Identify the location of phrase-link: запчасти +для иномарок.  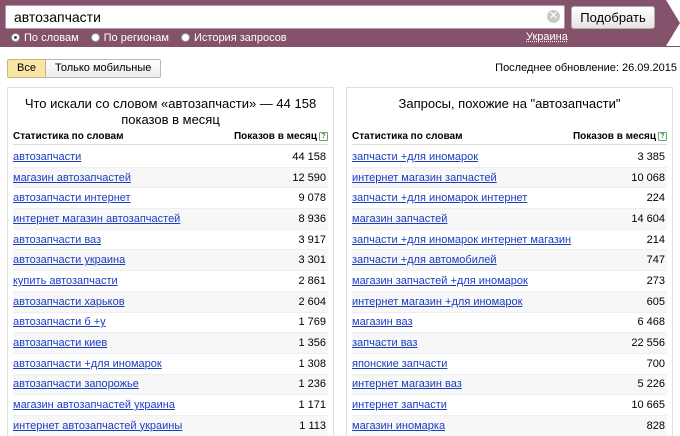
(415, 157).